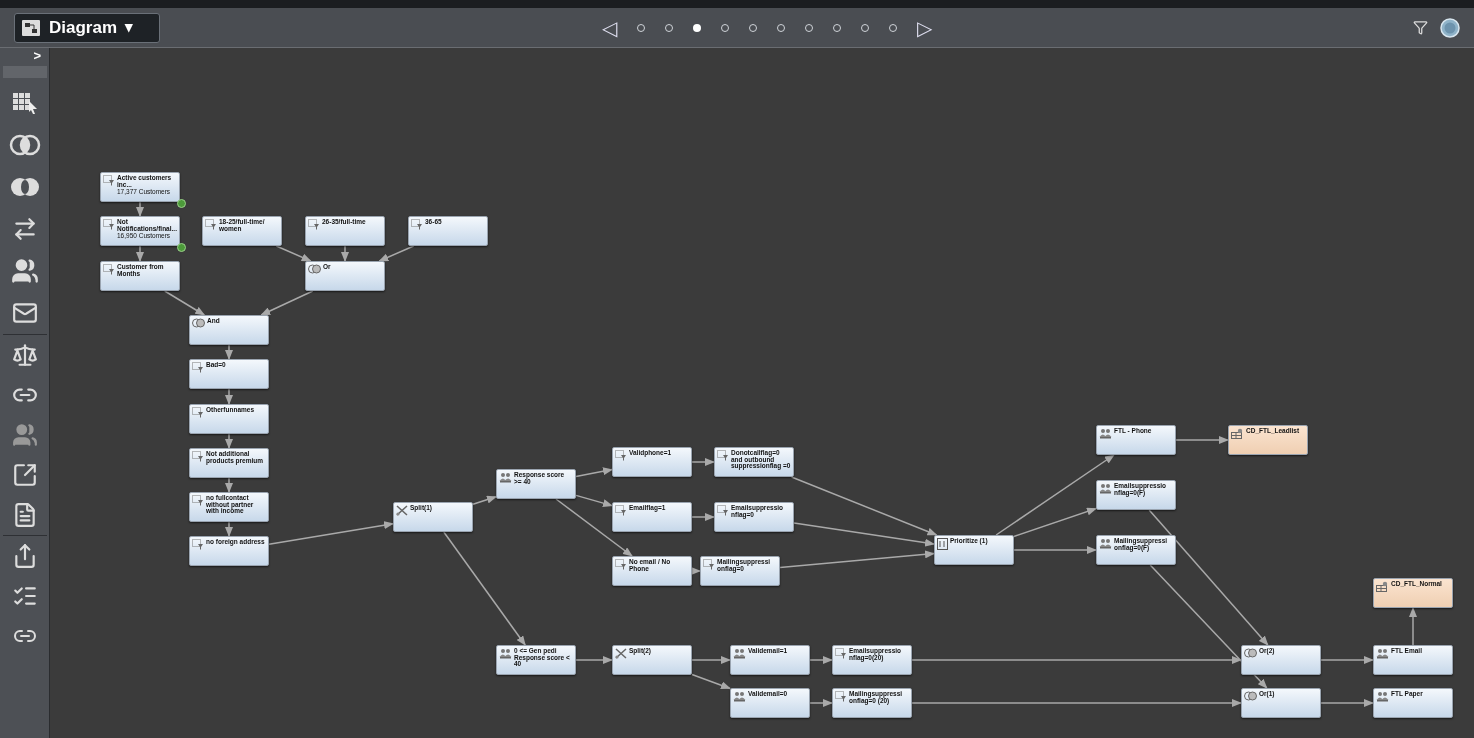  I want to click on previous-button: ◁, so click(609, 27).